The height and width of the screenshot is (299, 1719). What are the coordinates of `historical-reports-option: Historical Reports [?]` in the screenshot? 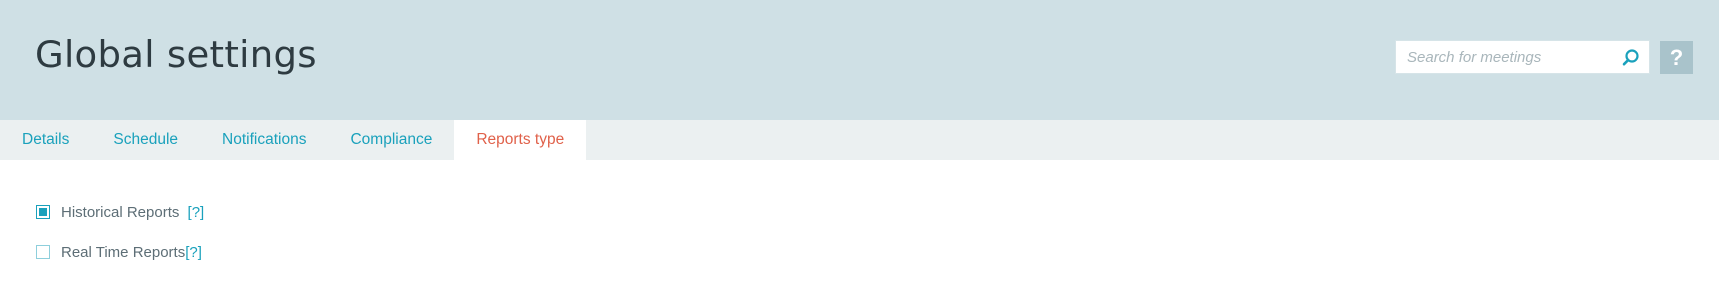 It's located at (120, 212).